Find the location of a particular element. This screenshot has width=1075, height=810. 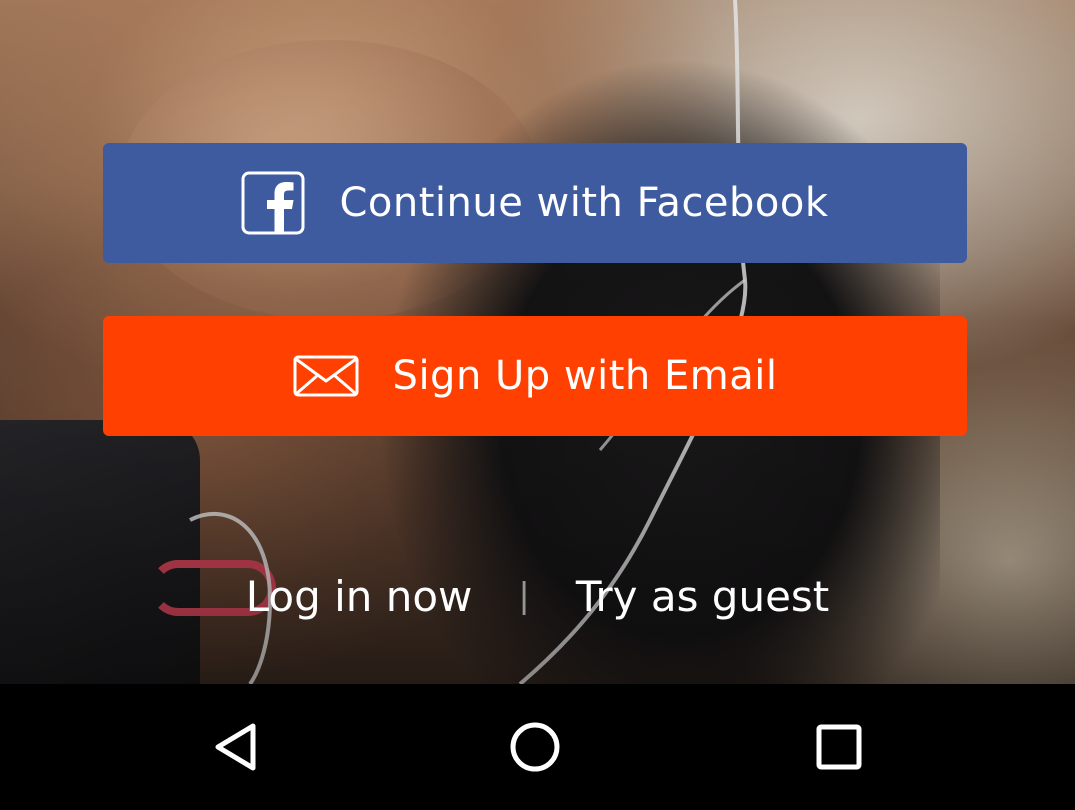

continue-with-facebook-button: Continue with Facebook is located at coordinates (535, 203).